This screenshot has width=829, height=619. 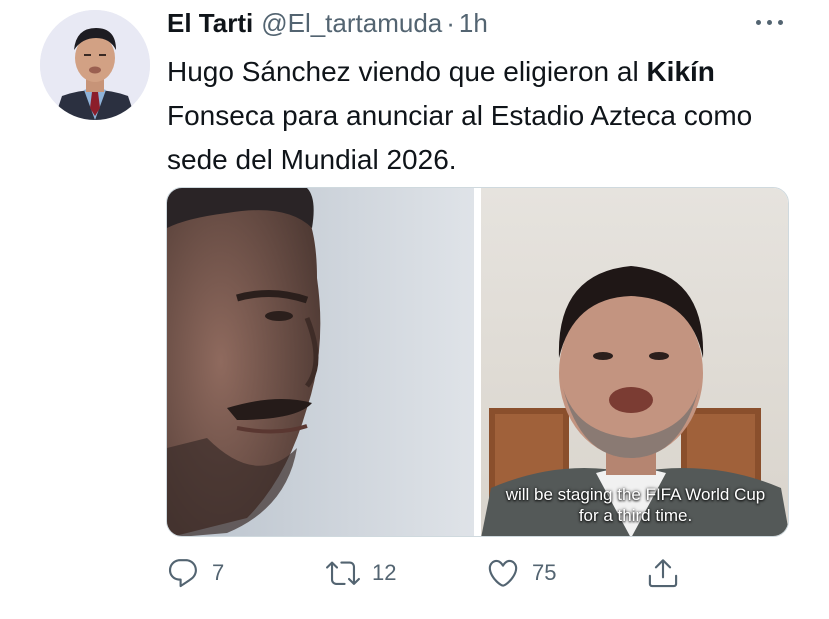 I want to click on retweet-icon, so click(x=343, y=573).